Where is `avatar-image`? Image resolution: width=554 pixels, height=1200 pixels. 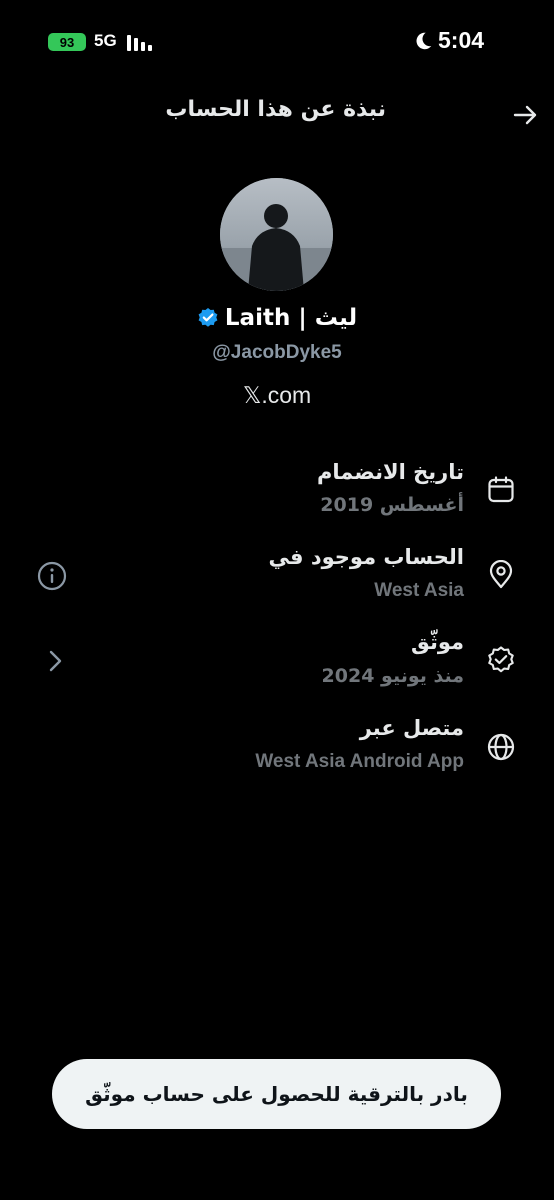
avatar-image is located at coordinates (276, 234).